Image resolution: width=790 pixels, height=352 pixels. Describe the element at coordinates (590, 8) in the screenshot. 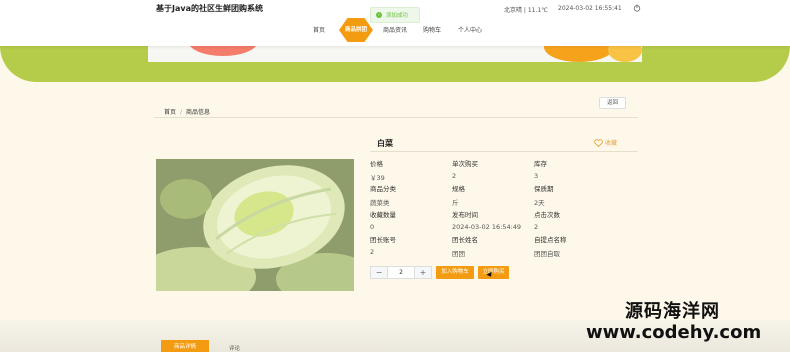

I see `datetime-text: 2024-03-02 16:55:41` at that location.